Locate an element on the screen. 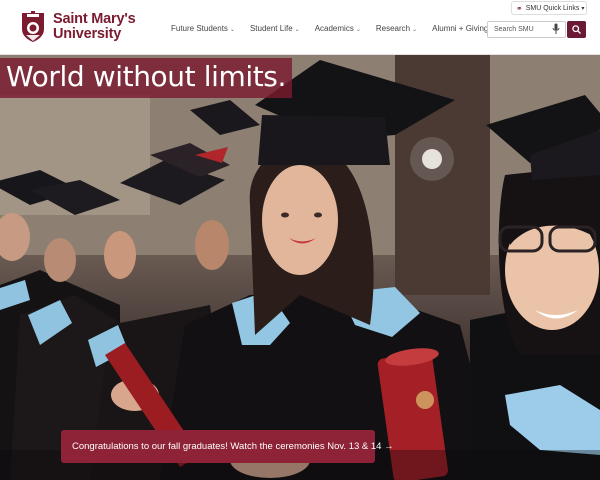 The height and width of the screenshot is (480, 600). nav-label: Academics is located at coordinates (334, 28).